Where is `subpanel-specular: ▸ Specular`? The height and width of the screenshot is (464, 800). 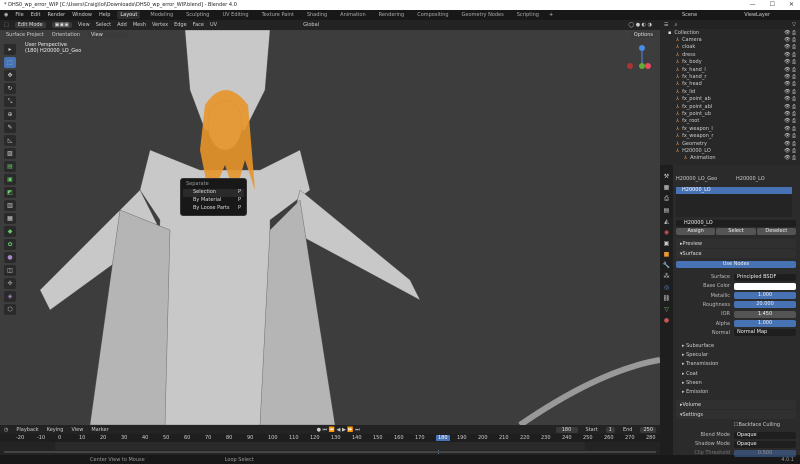
subpanel-specular: ▸ Specular is located at coordinates (695, 355).